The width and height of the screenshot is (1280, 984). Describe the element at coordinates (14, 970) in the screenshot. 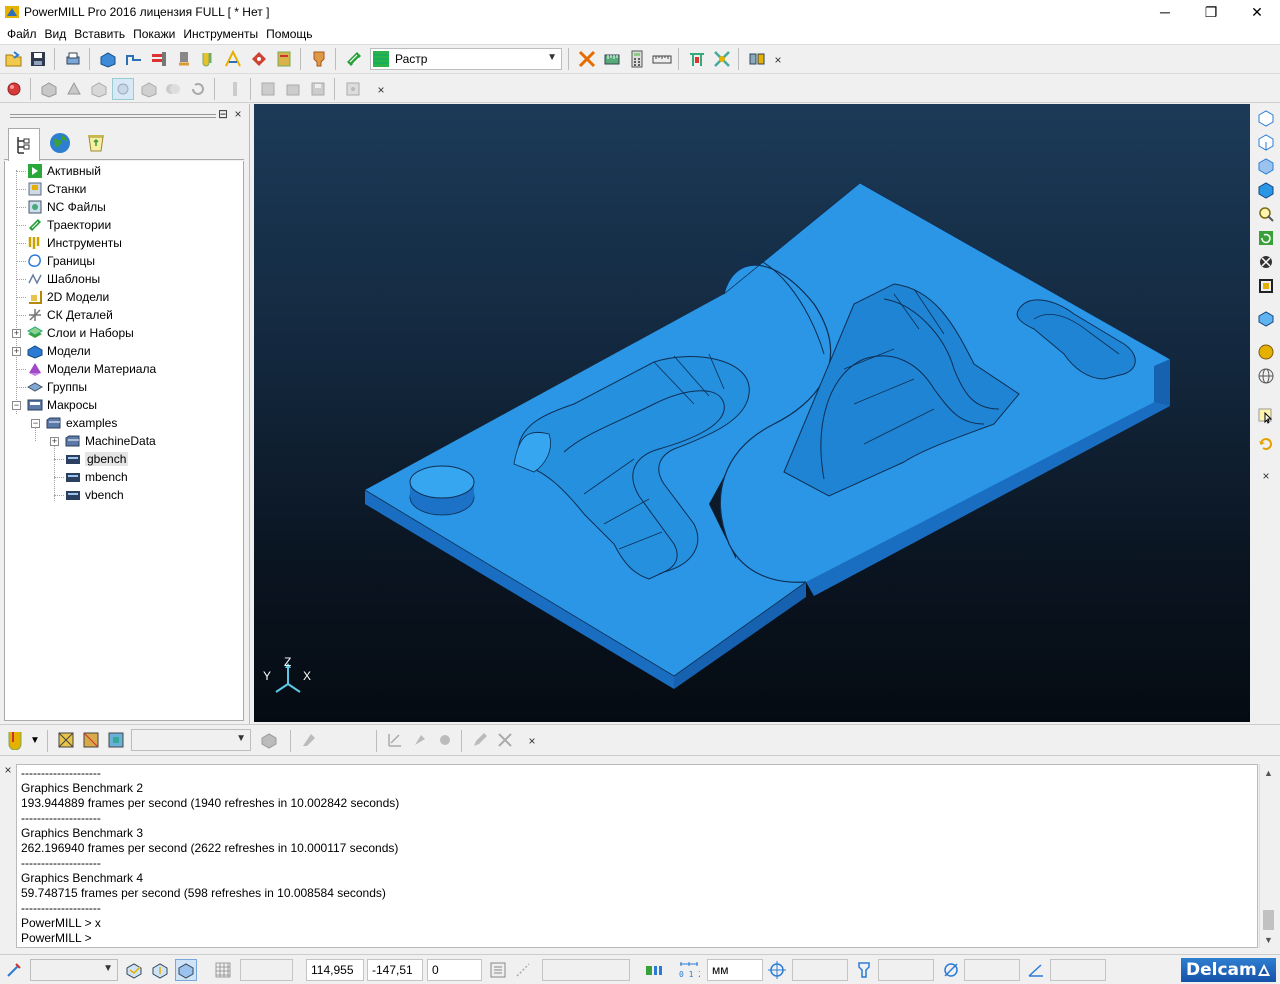

I see `status-pick-icon` at that location.